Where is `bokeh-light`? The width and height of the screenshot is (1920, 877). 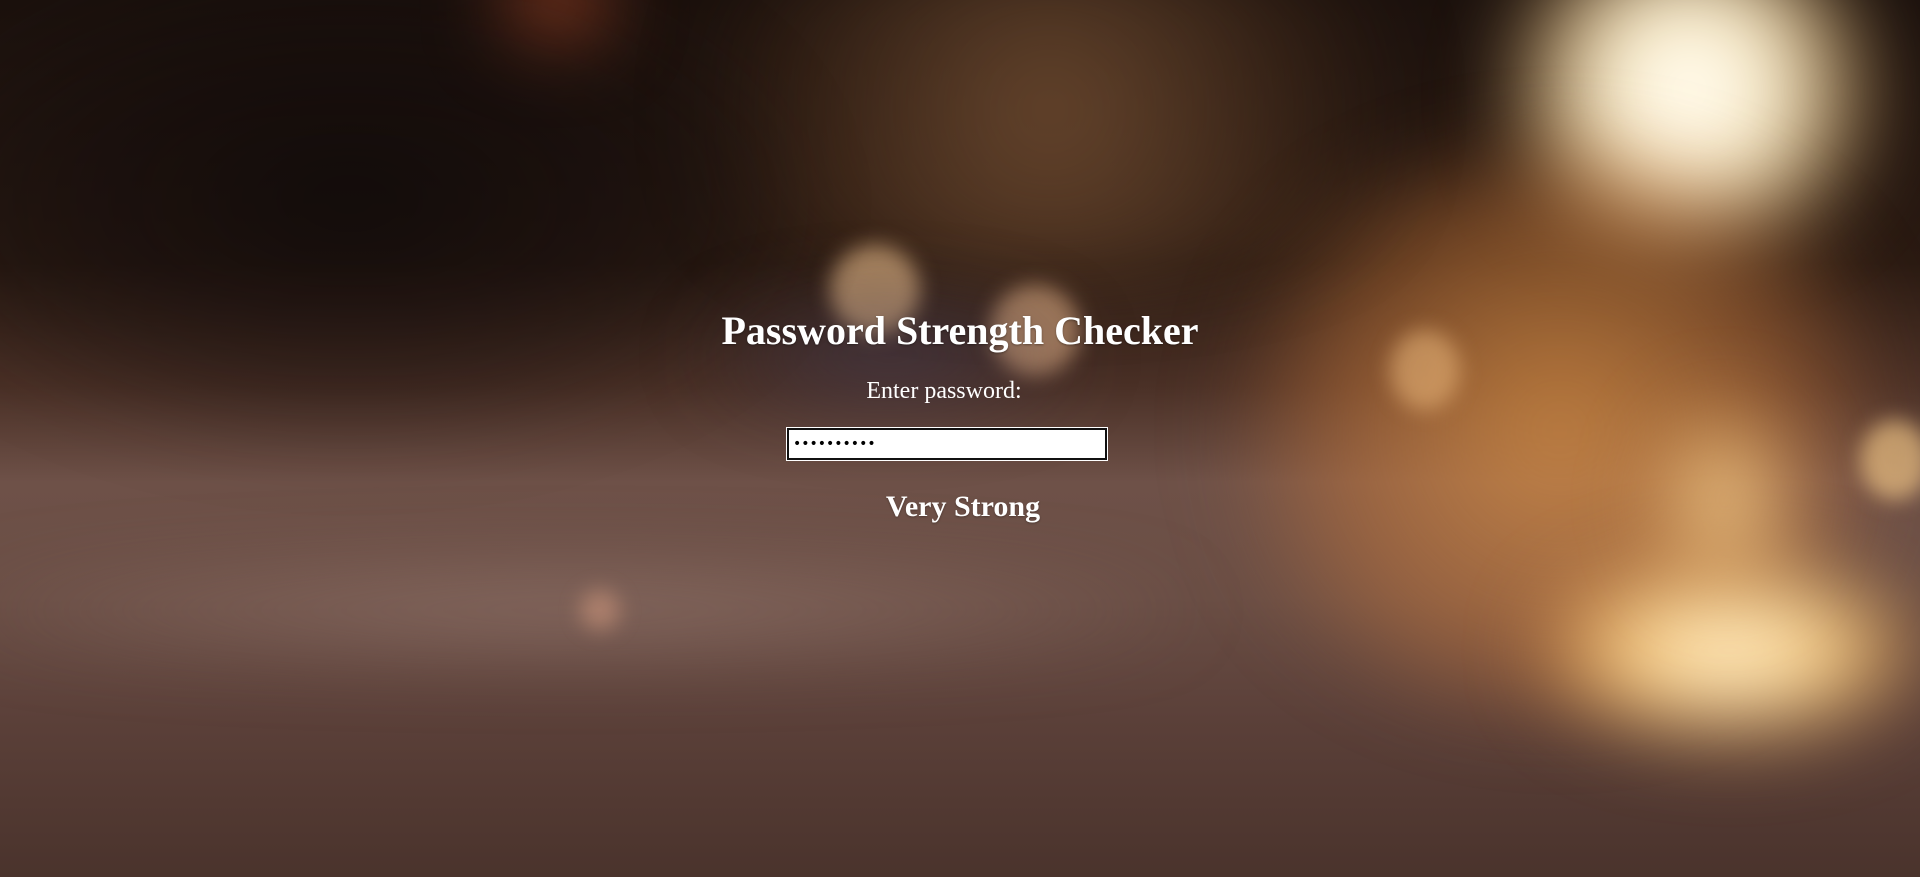
bokeh-light is located at coordinates (600, 610).